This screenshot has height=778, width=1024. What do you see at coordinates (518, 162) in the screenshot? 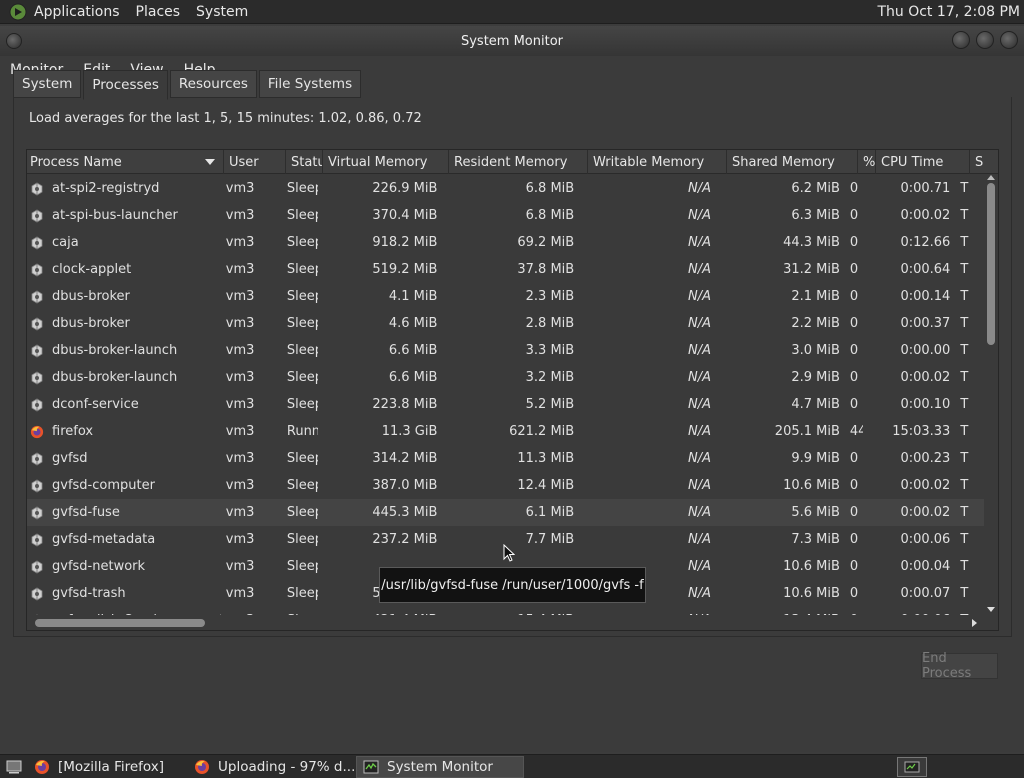
I see `column-resident-memory: Resident Memory` at bounding box center [518, 162].